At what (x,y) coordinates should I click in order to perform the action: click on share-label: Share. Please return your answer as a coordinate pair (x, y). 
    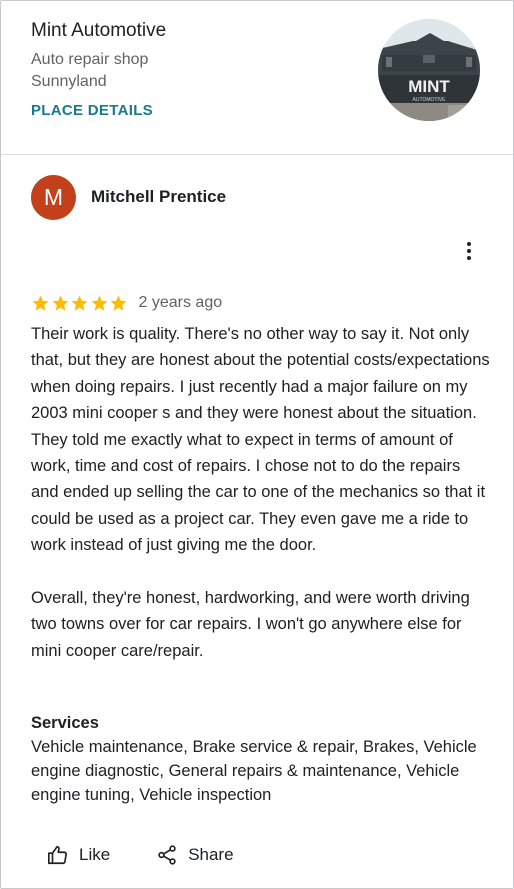
    Looking at the image, I should click on (211, 854).